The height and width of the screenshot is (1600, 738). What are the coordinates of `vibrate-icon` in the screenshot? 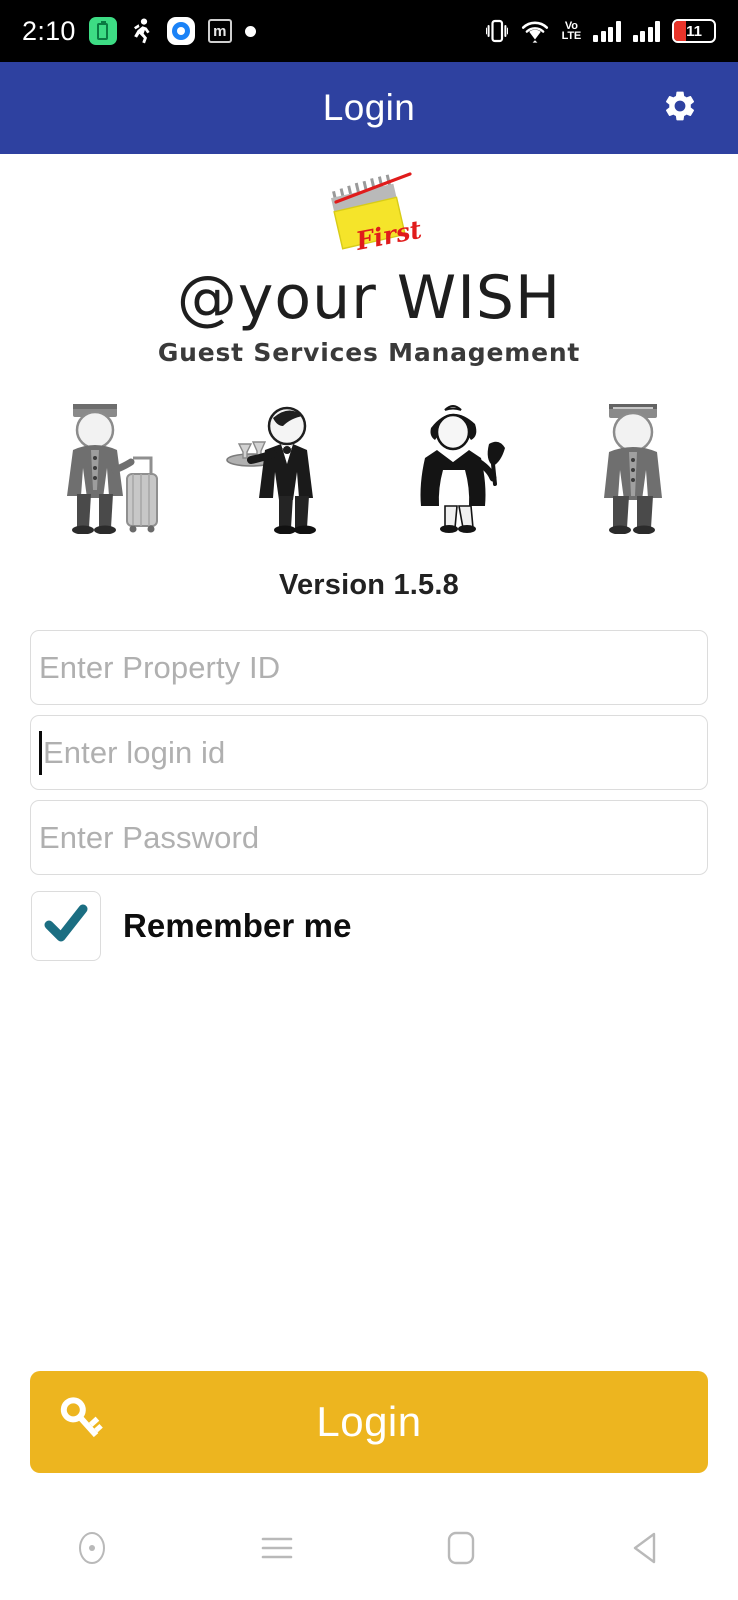 It's located at (496, 31).